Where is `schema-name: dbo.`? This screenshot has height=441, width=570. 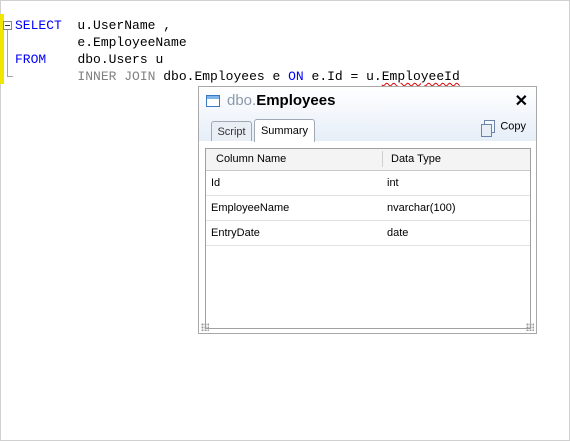 schema-name: dbo. is located at coordinates (242, 100).